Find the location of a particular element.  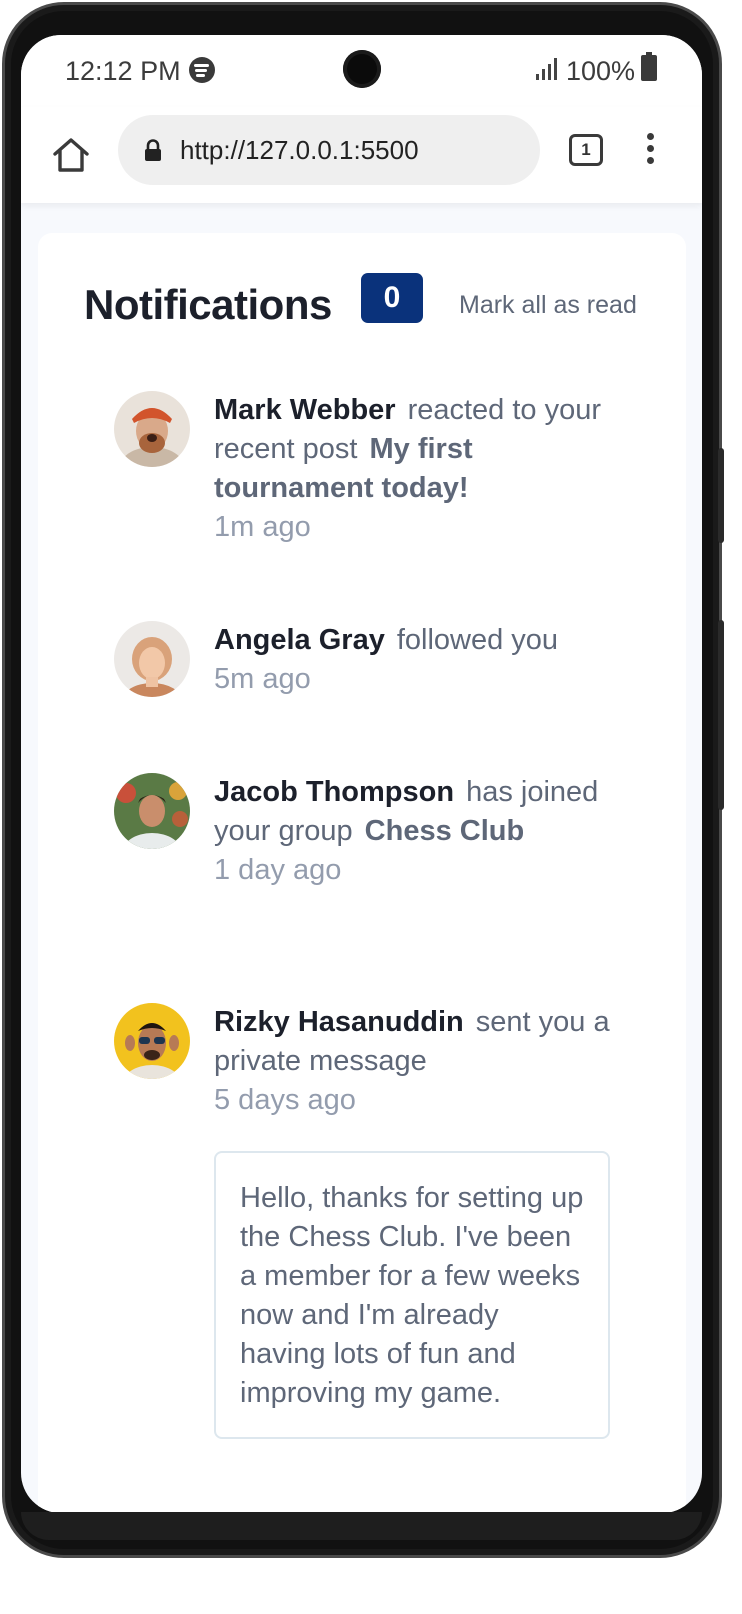

status-time: 12:12 PM is located at coordinates (123, 71).